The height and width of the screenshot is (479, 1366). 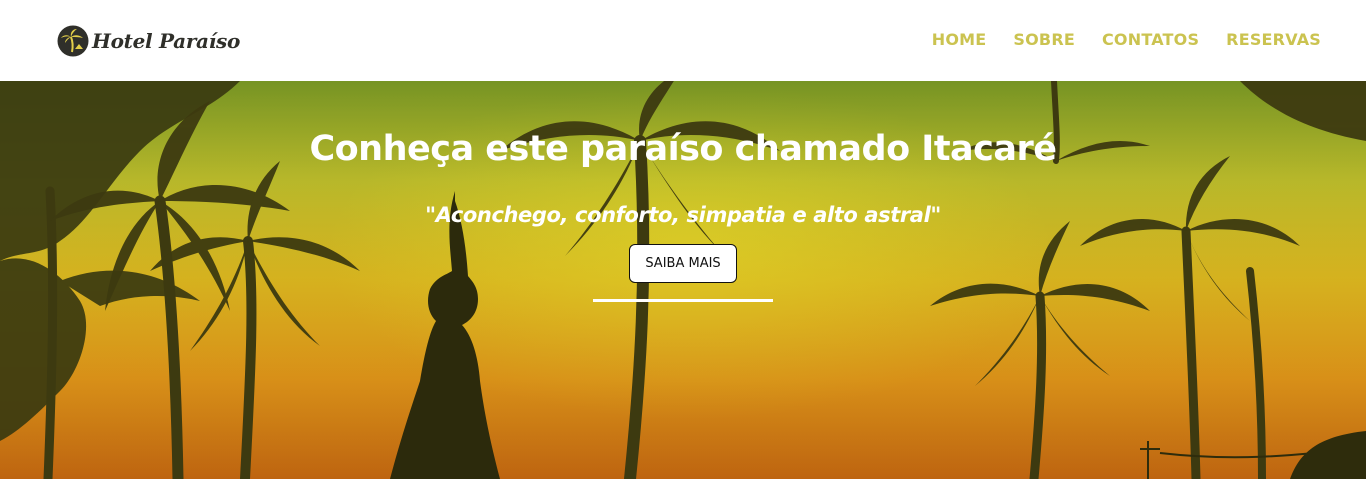 What do you see at coordinates (683, 149) in the screenshot?
I see `hero-title: Conheça este paraíso chamado Itacaré` at bounding box center [683, 149].